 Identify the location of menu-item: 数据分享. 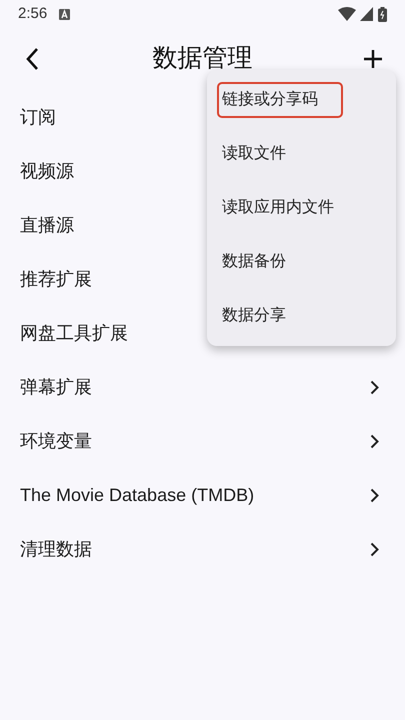
(280, 316).